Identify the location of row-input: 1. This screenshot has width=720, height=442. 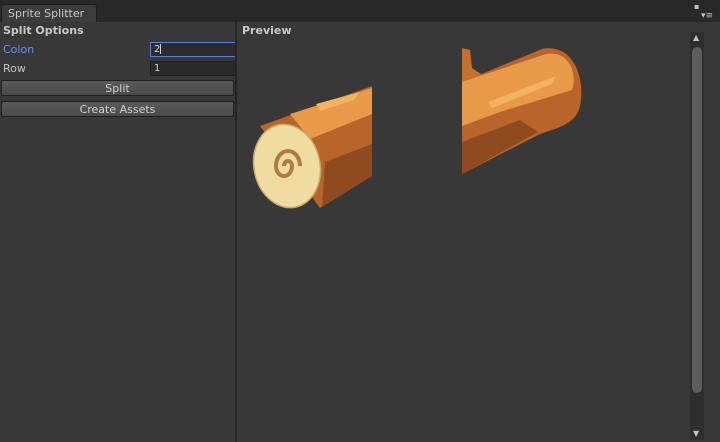
(193, 68).